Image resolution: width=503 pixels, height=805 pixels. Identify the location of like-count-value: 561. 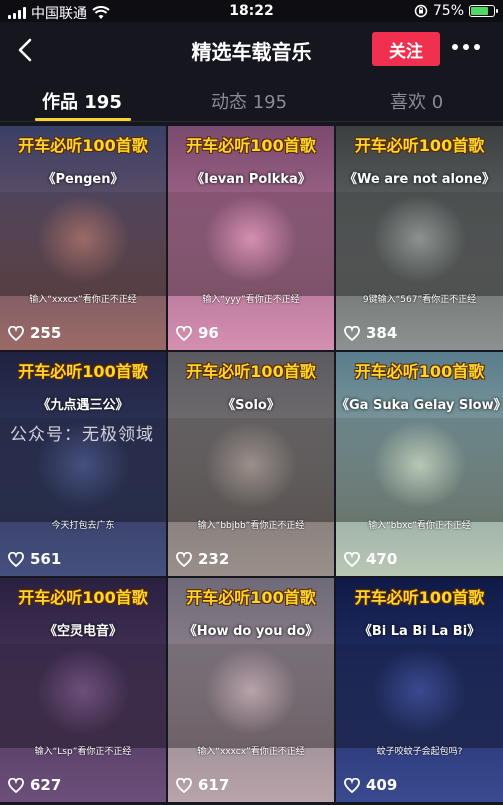
(46, 559).